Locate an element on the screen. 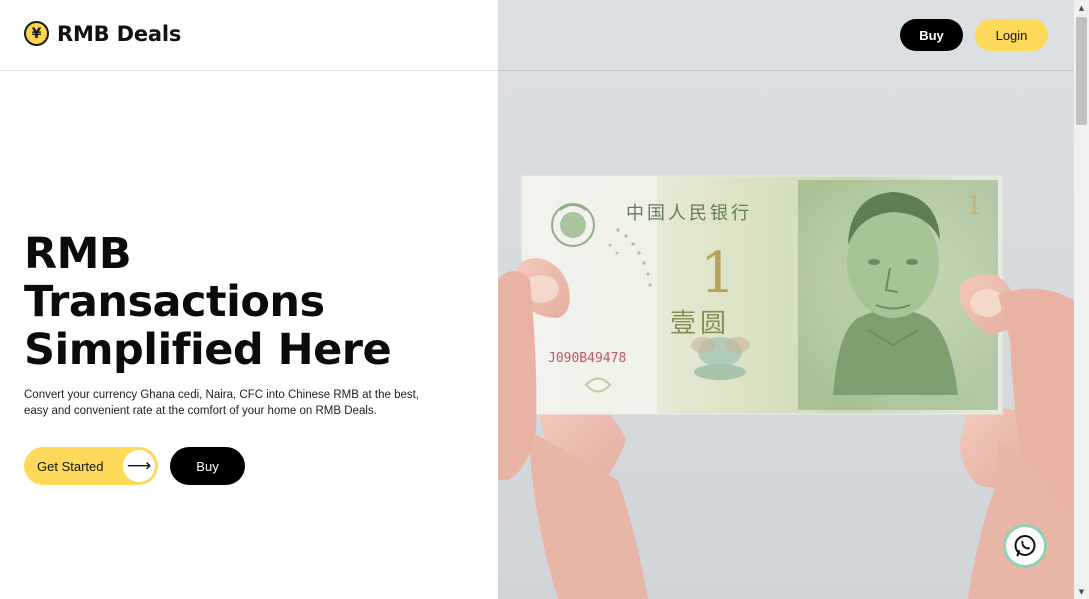  nav-login-button: Login is located at coordinates (1011, 35).